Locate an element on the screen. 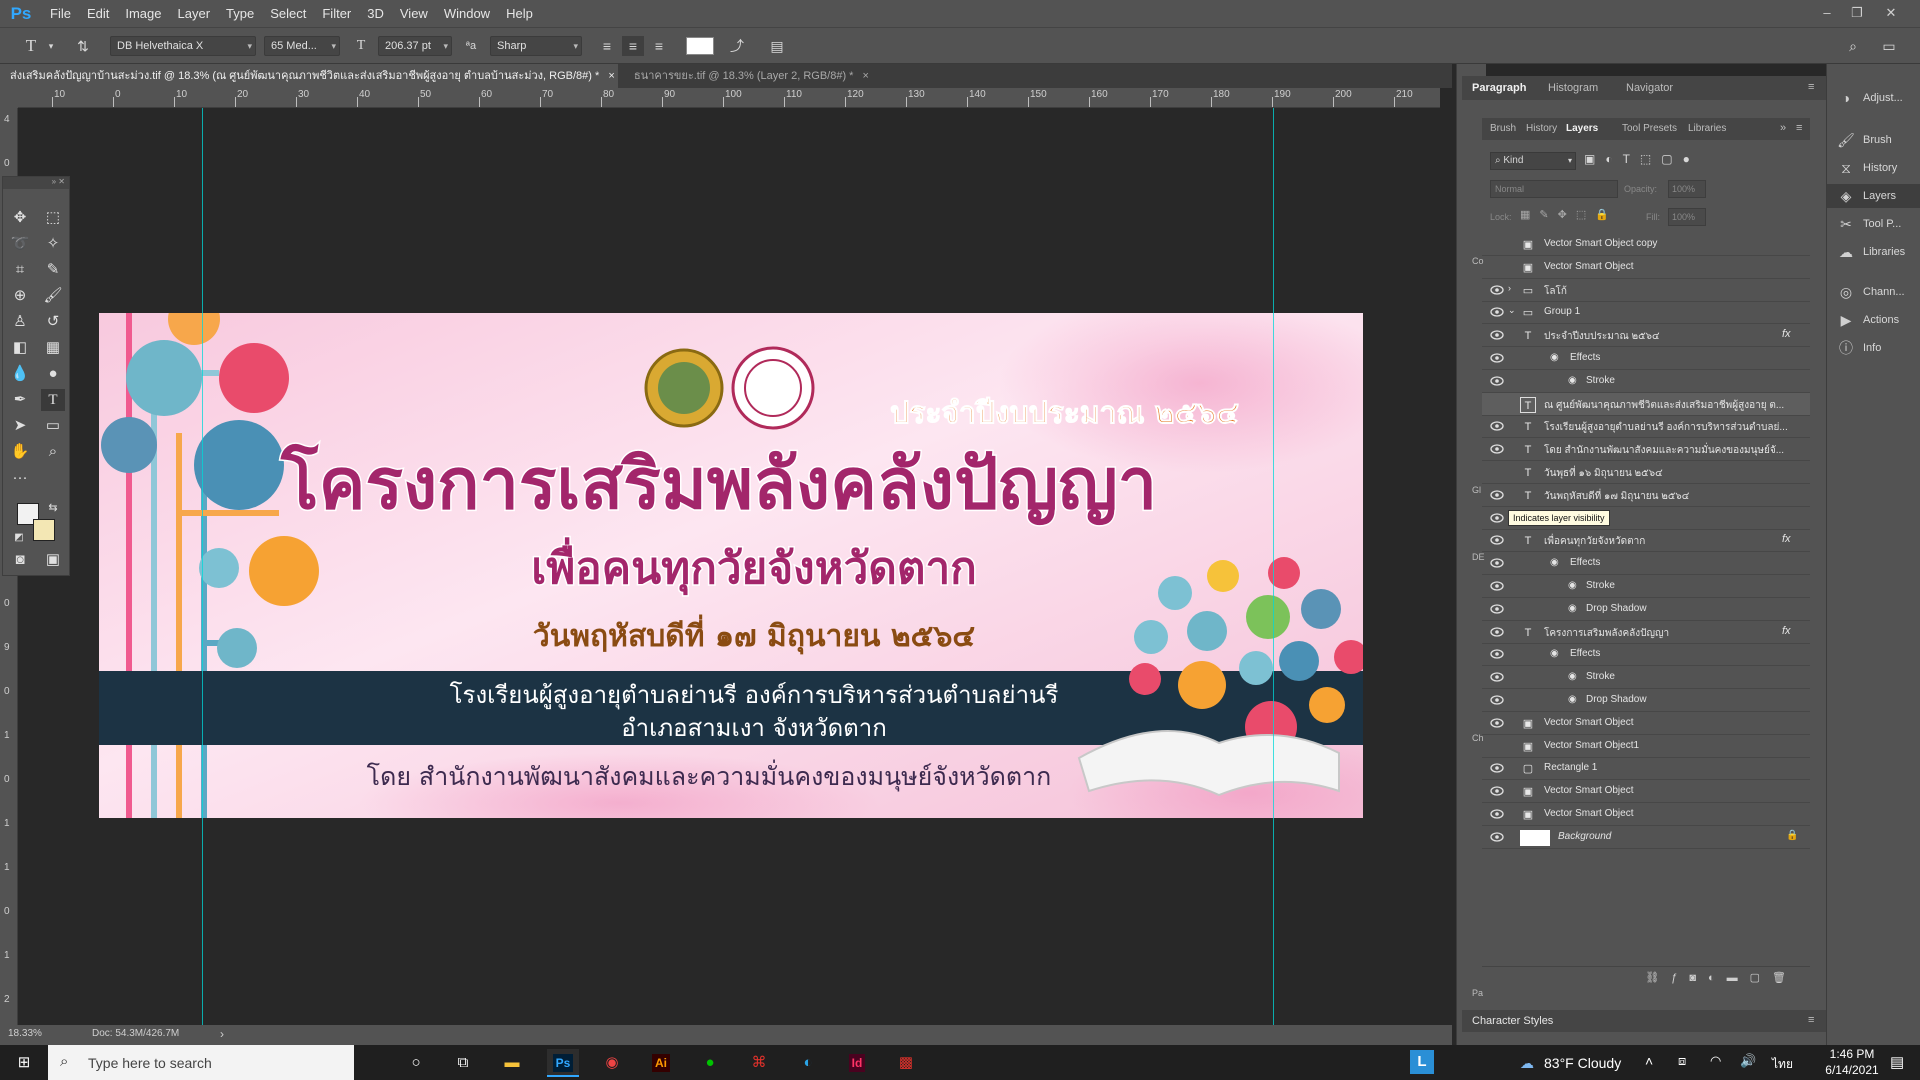 The height and width of the screenshot is (1080, 1920). lock-icons: ▦✎✥⬚🔒 is located at coordinates (1580, 216).